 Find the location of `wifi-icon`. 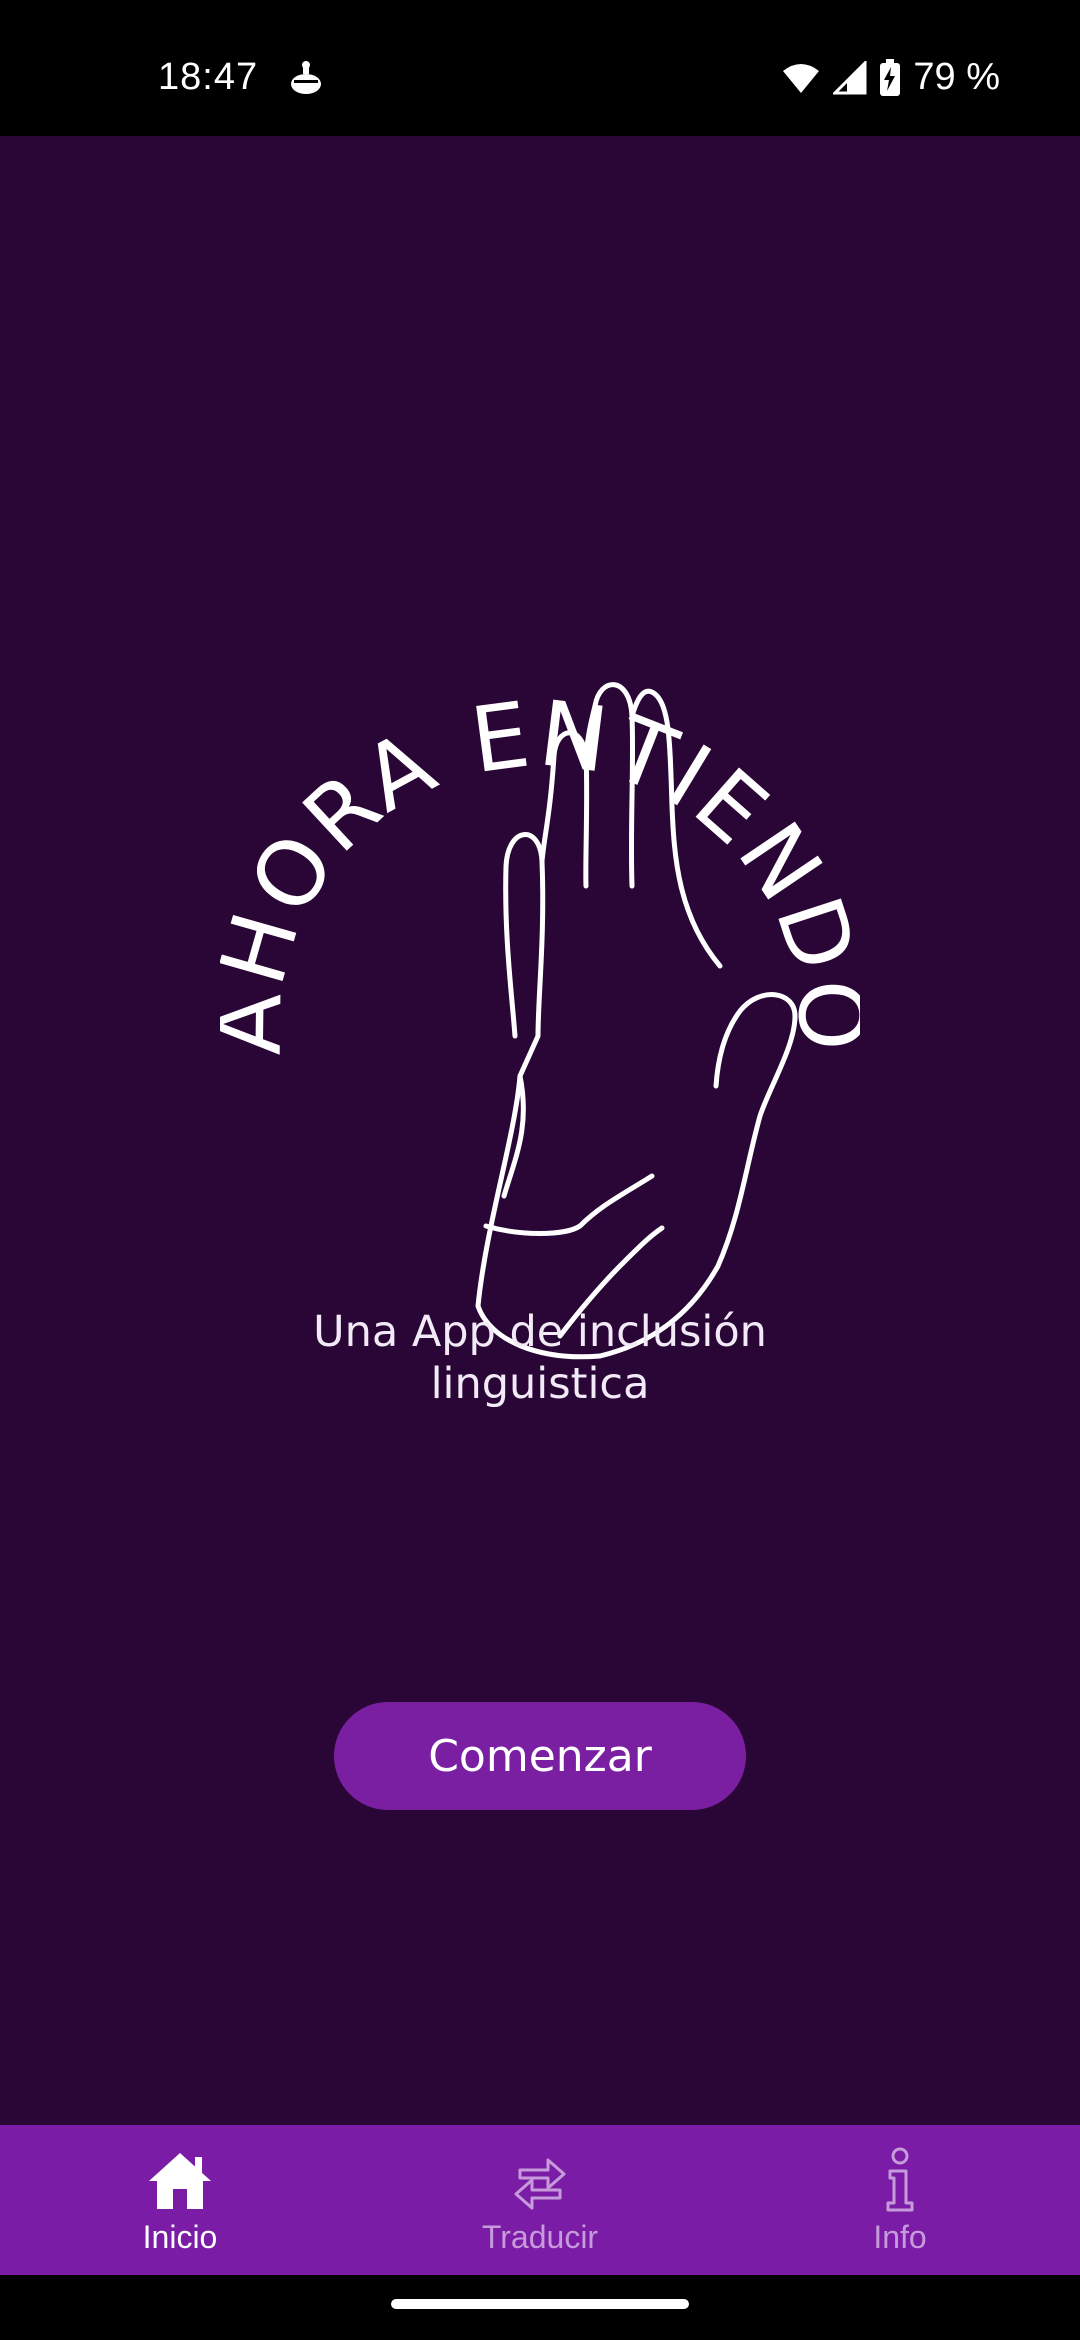

wifi-icon is located at coordinates (801, 78).